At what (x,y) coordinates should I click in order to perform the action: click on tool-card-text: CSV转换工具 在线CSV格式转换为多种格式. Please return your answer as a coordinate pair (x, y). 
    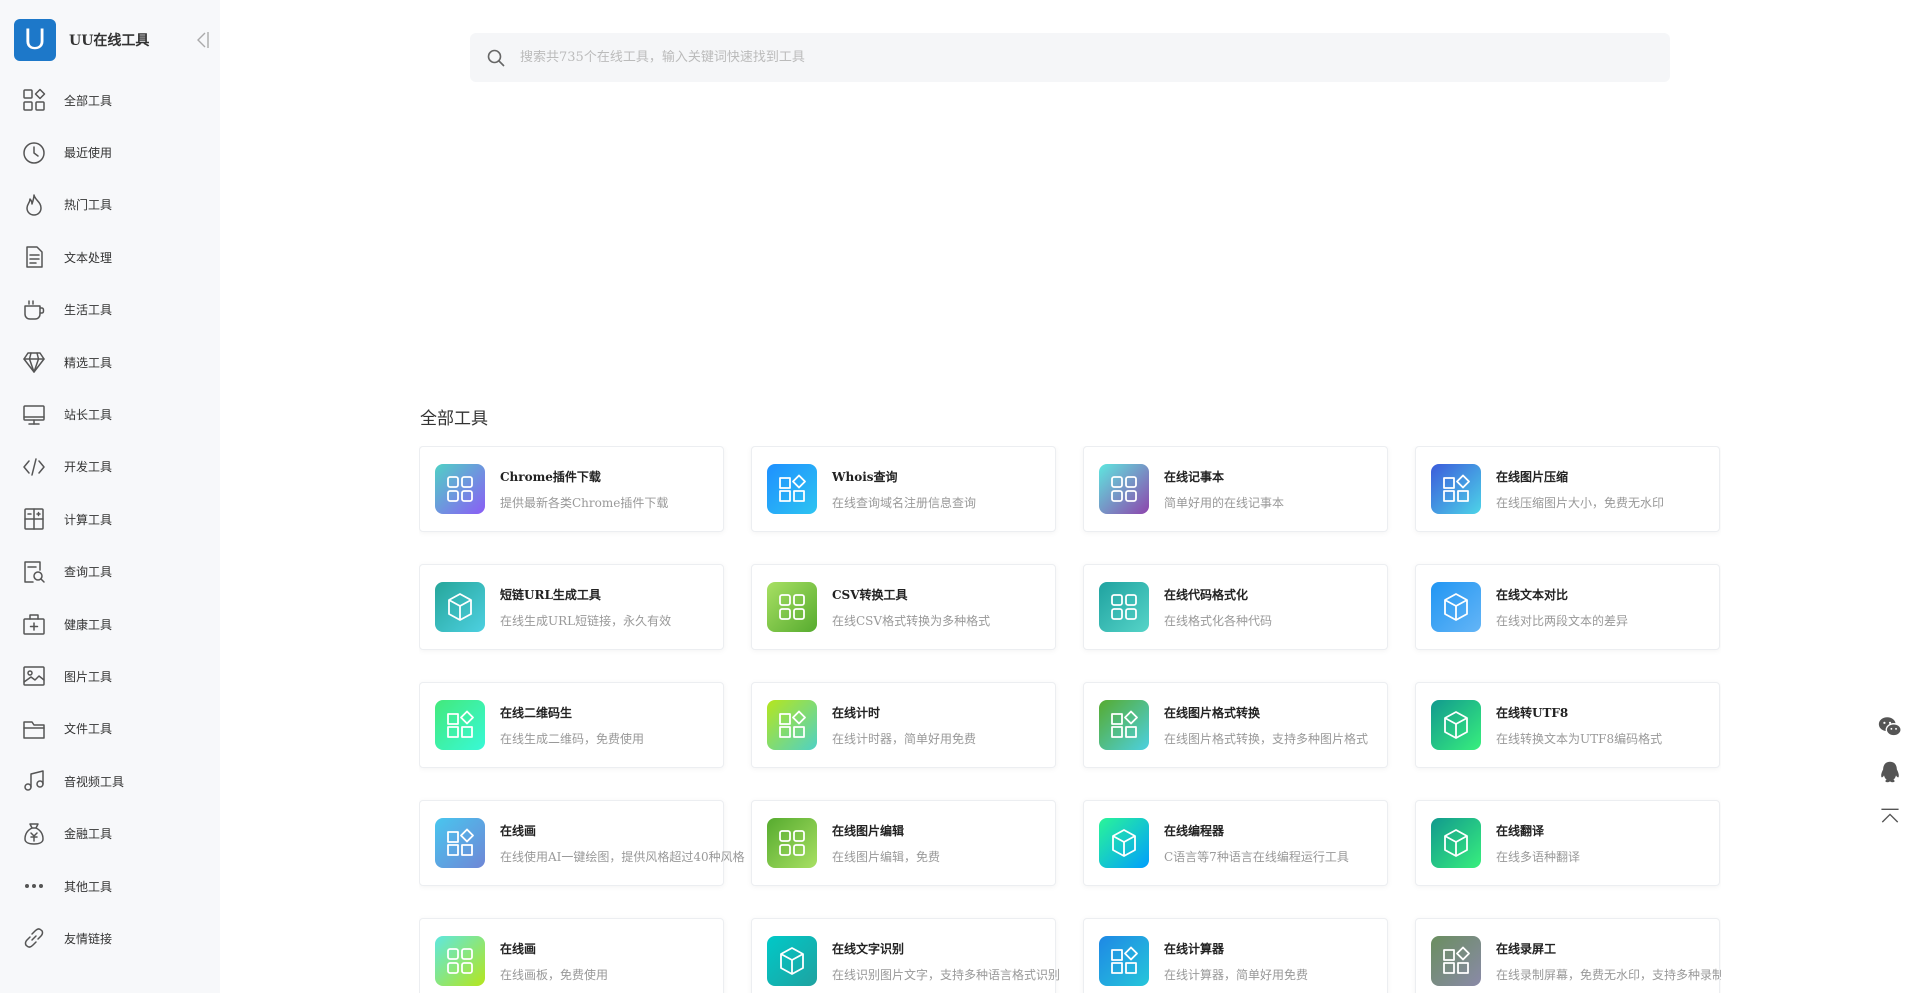
    Looking at the image, I should click on (911, 607).